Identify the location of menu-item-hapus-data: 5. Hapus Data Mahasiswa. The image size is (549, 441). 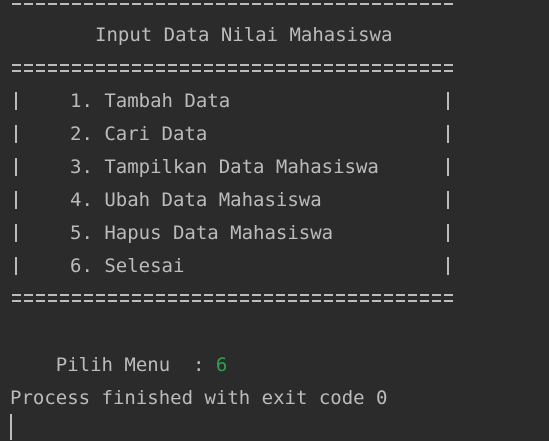
(202, 233).